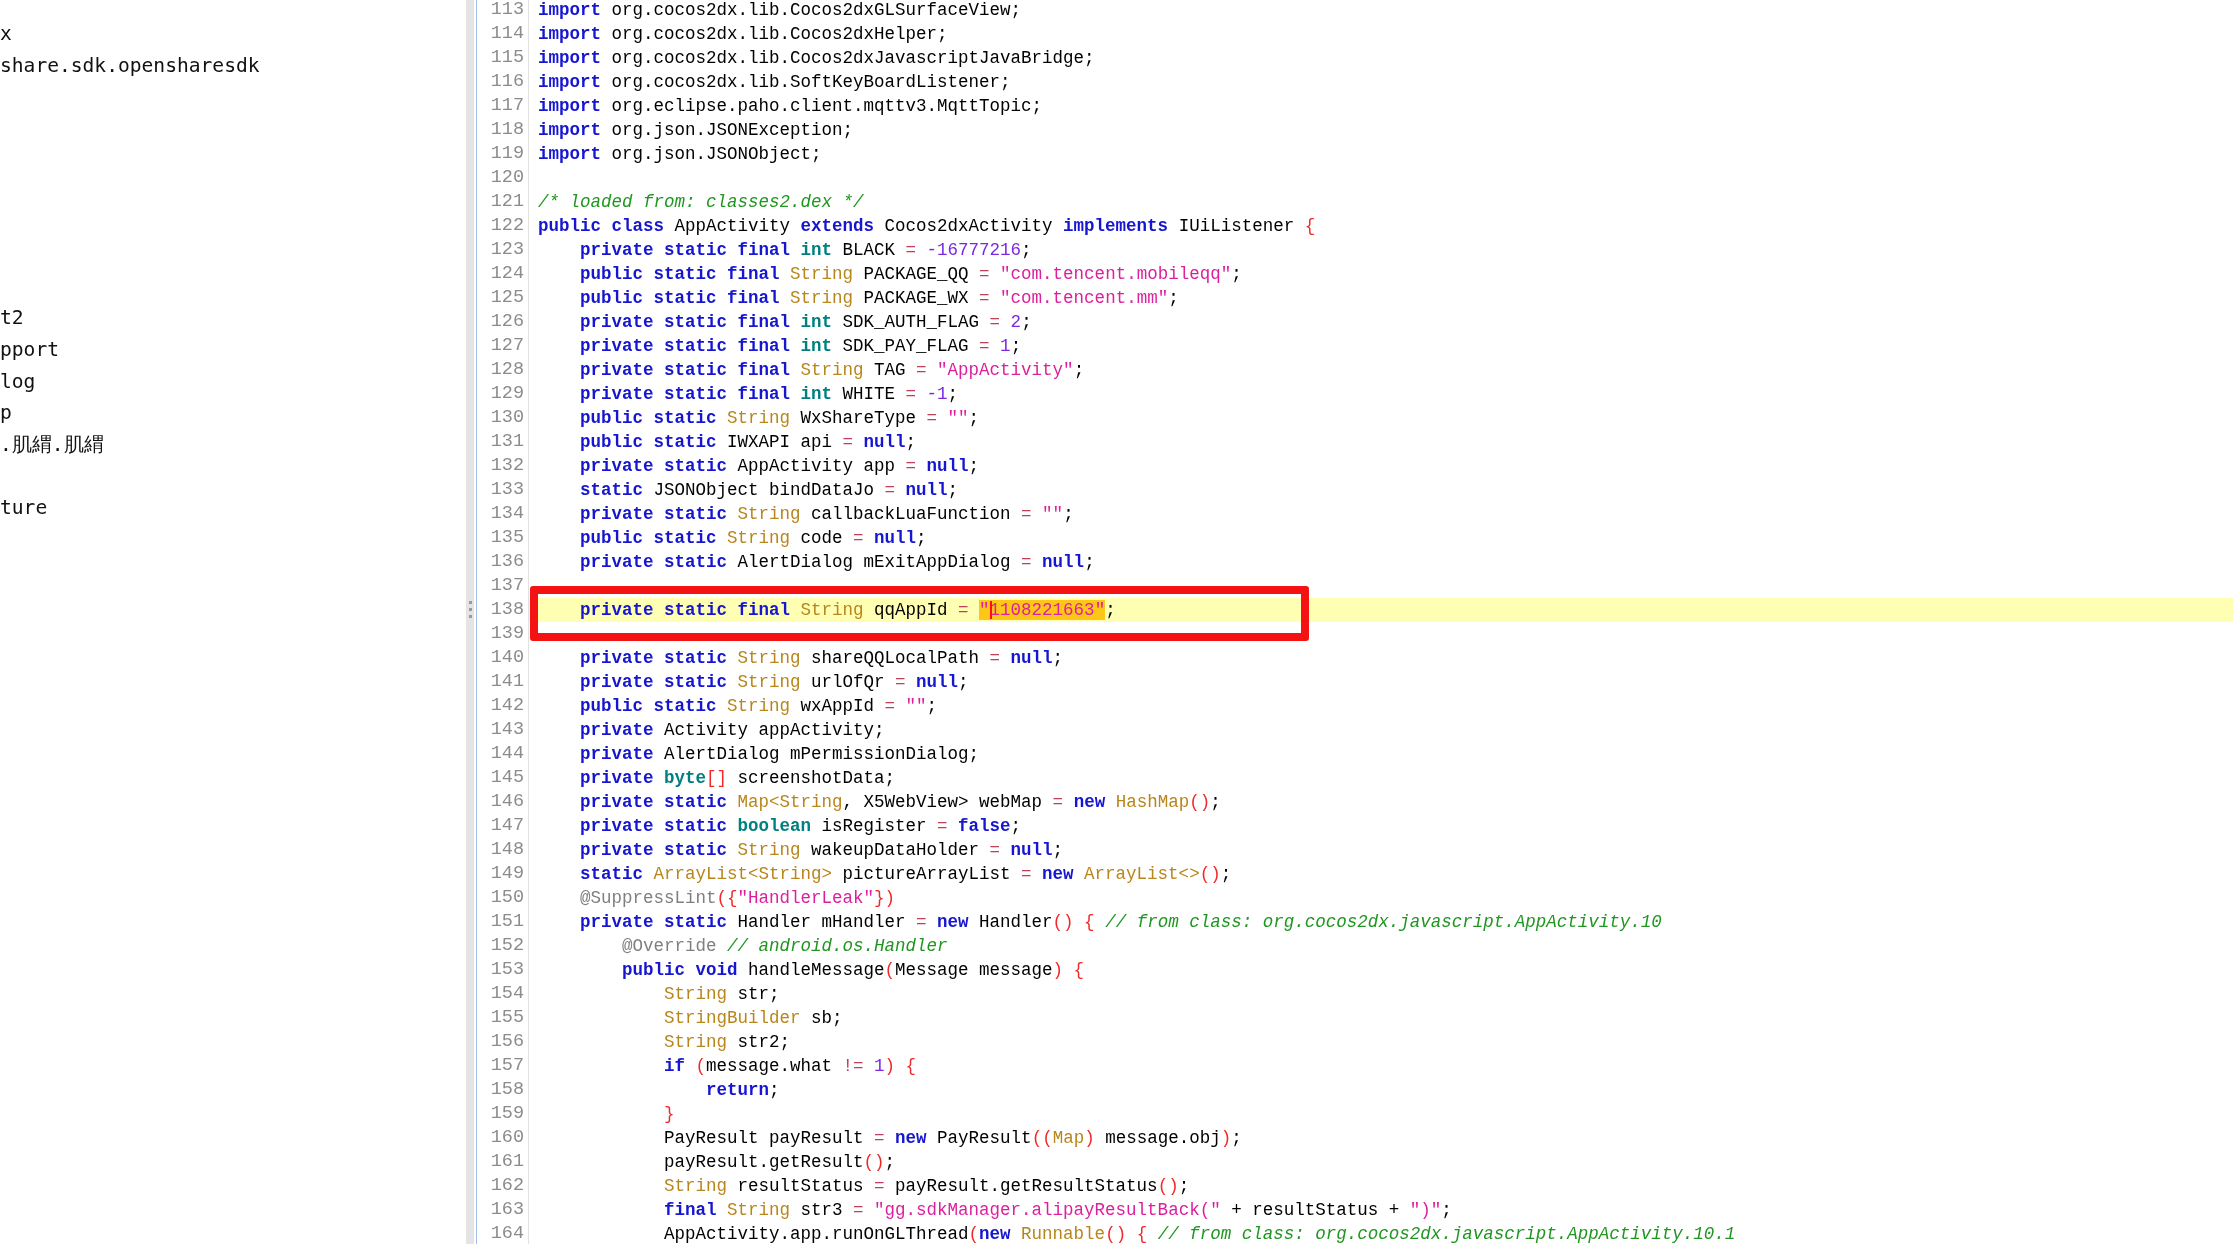  I want to click on line-number: 137, so click(507, 585).